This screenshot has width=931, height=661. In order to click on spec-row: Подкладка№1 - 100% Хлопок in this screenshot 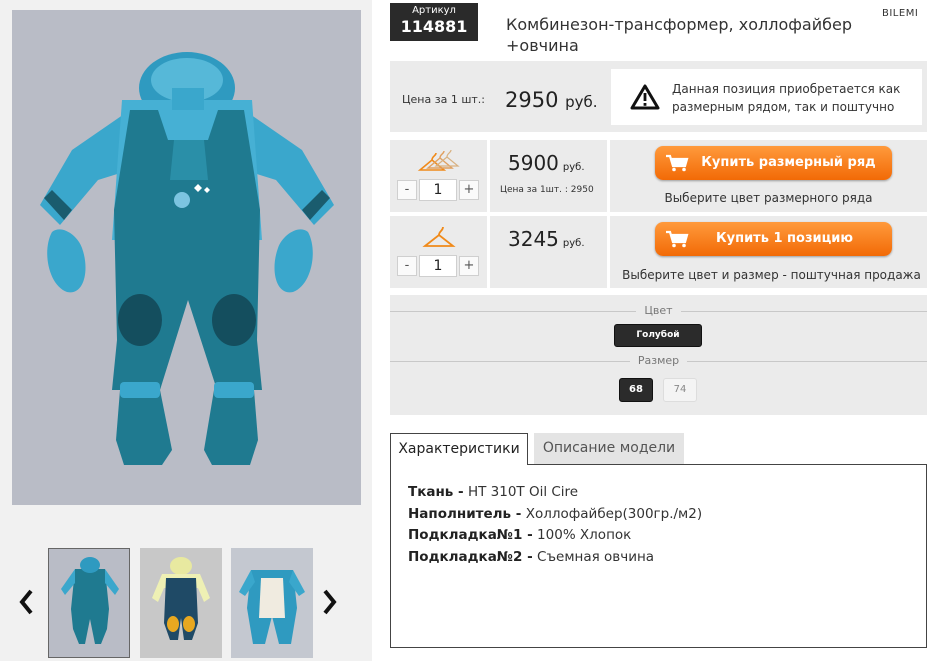, I will do `click(667, 536)`.